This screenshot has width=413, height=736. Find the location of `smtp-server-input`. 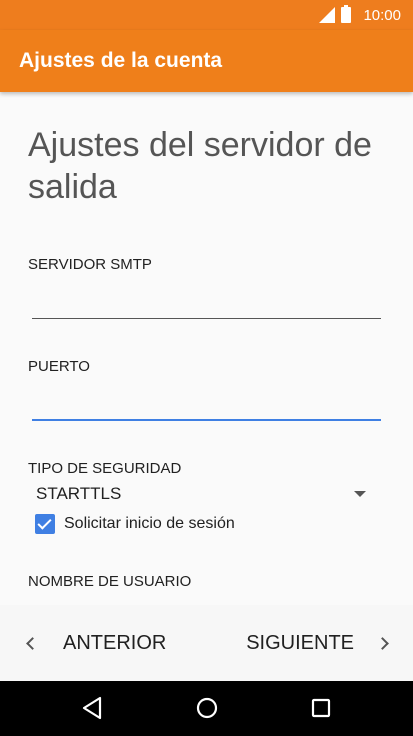

smtp-server-input is located at coordinates (206, 300).